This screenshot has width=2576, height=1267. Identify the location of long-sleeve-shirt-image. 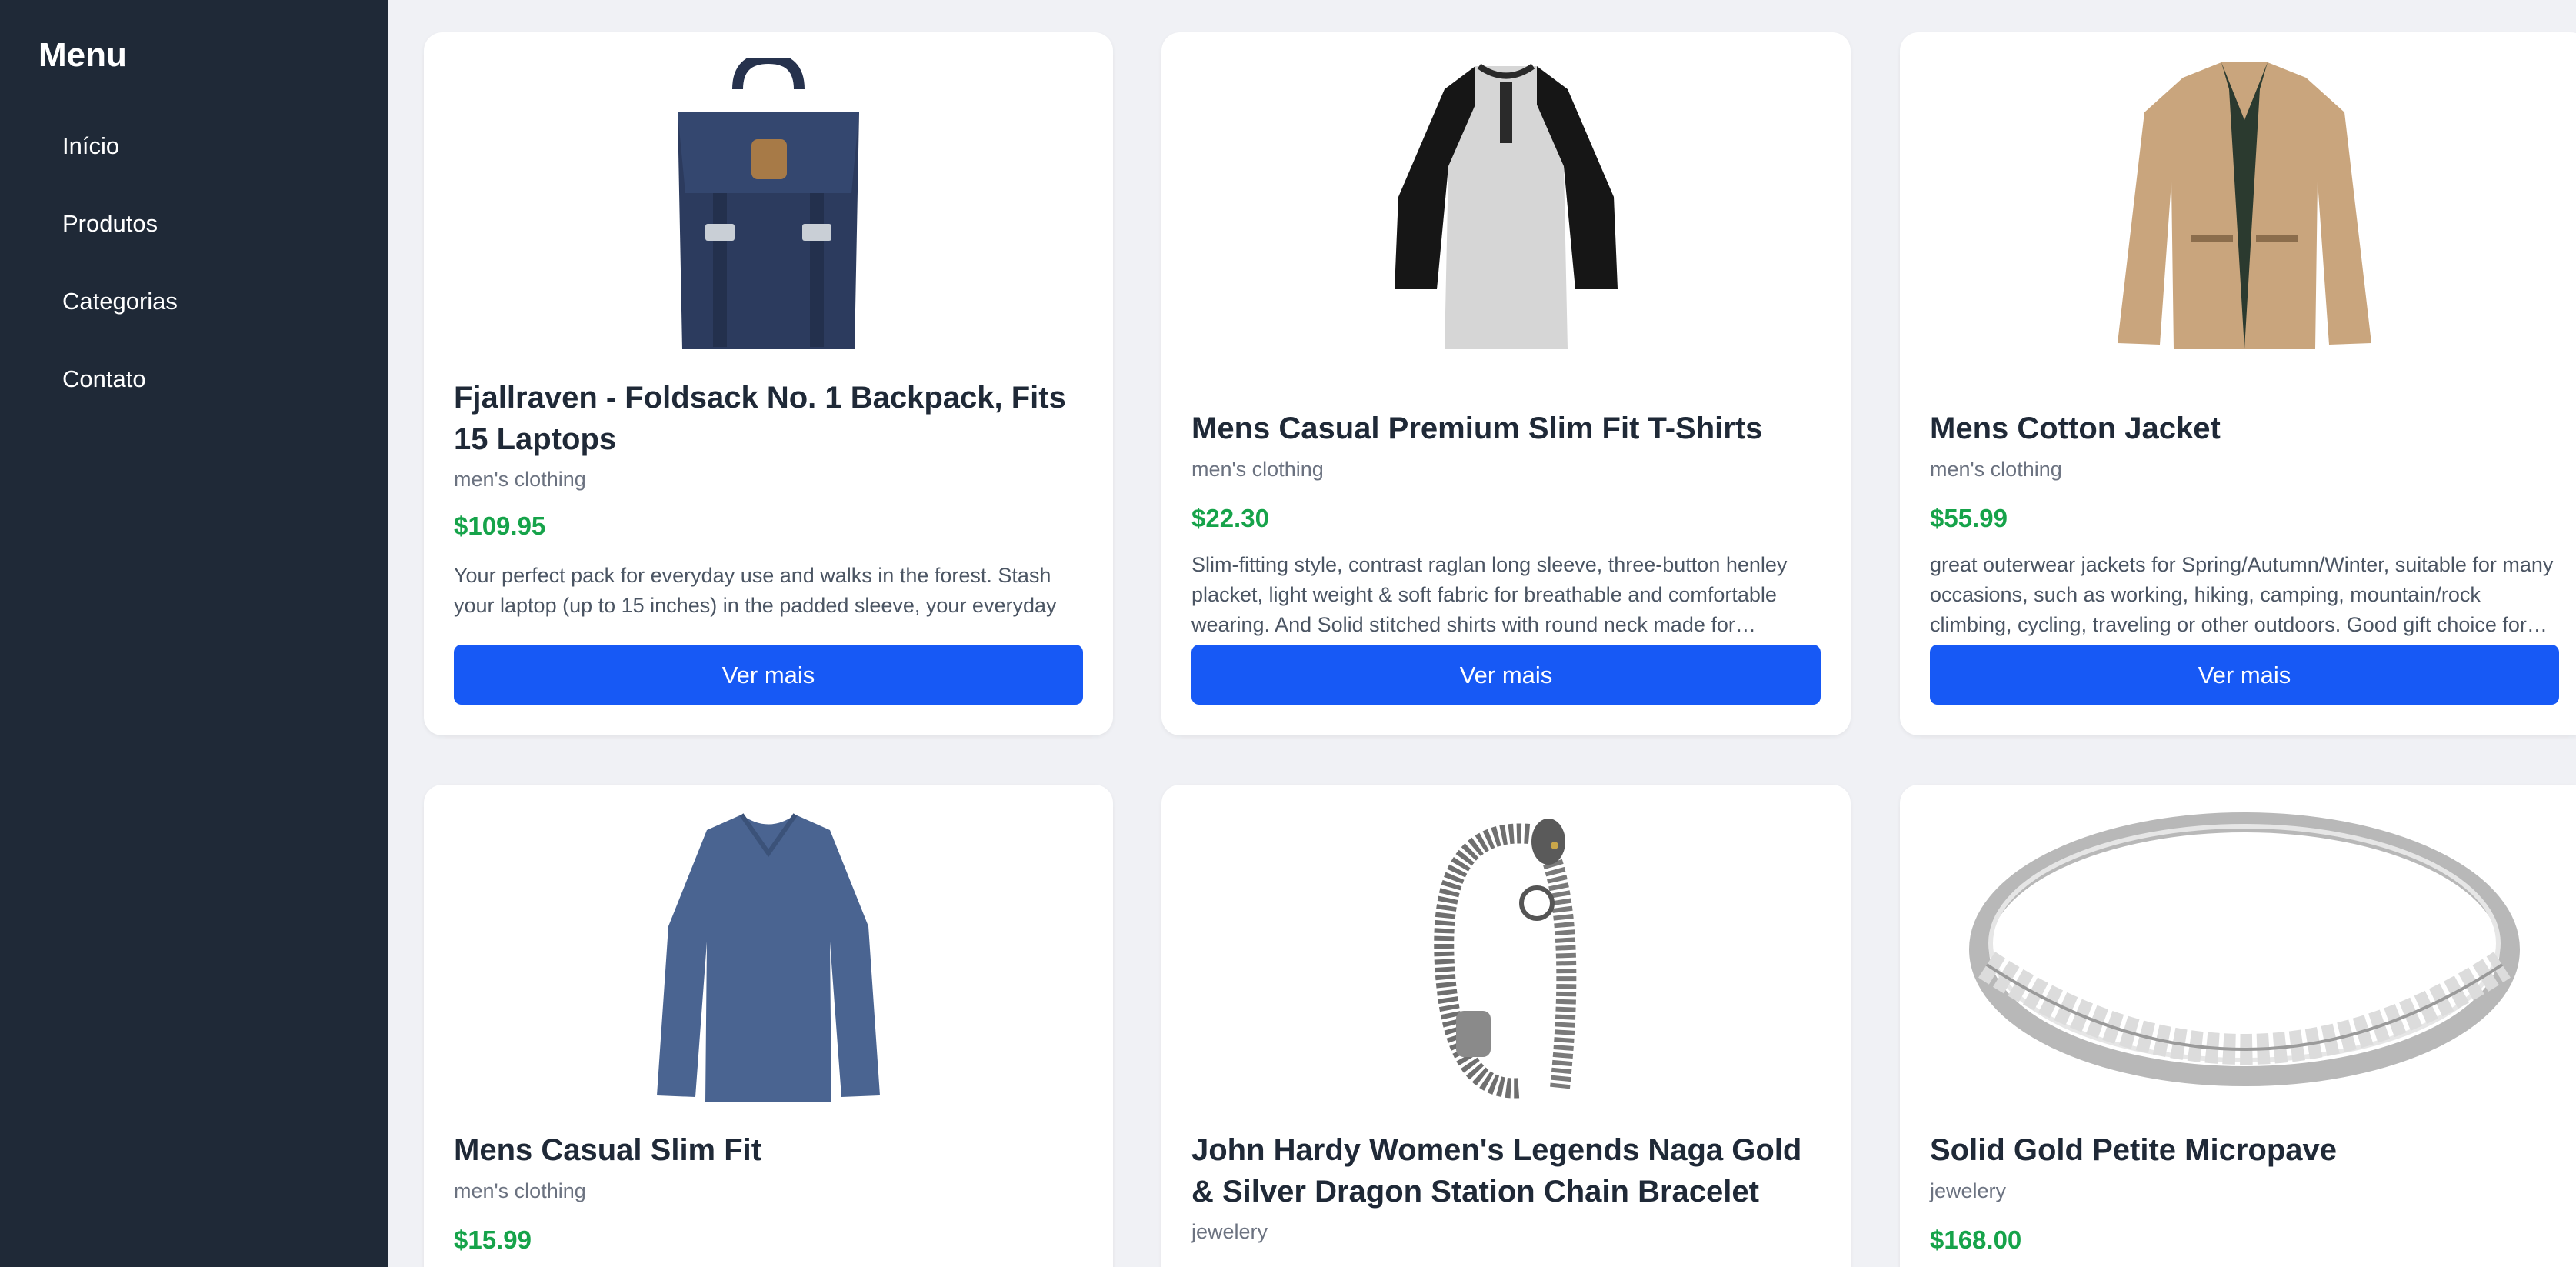
(768, 957).